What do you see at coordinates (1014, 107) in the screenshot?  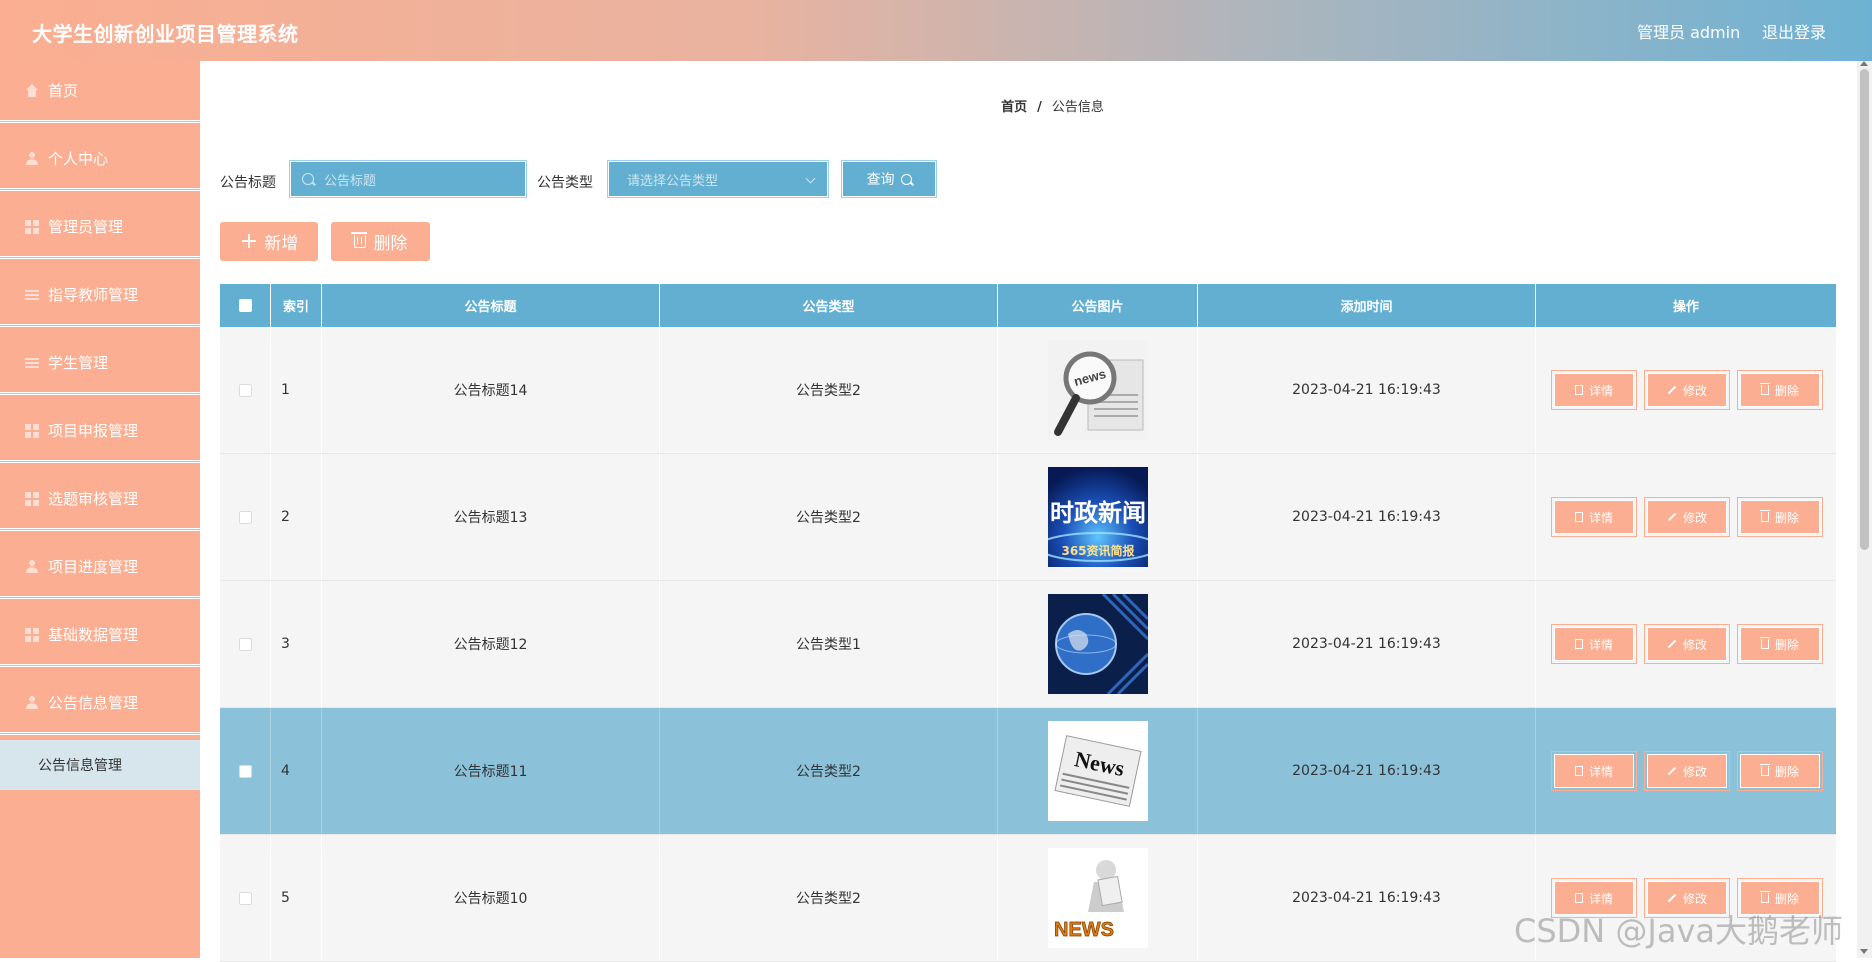 I see `breadcrumb-home: 首页` at bounding box center [1014, 107].